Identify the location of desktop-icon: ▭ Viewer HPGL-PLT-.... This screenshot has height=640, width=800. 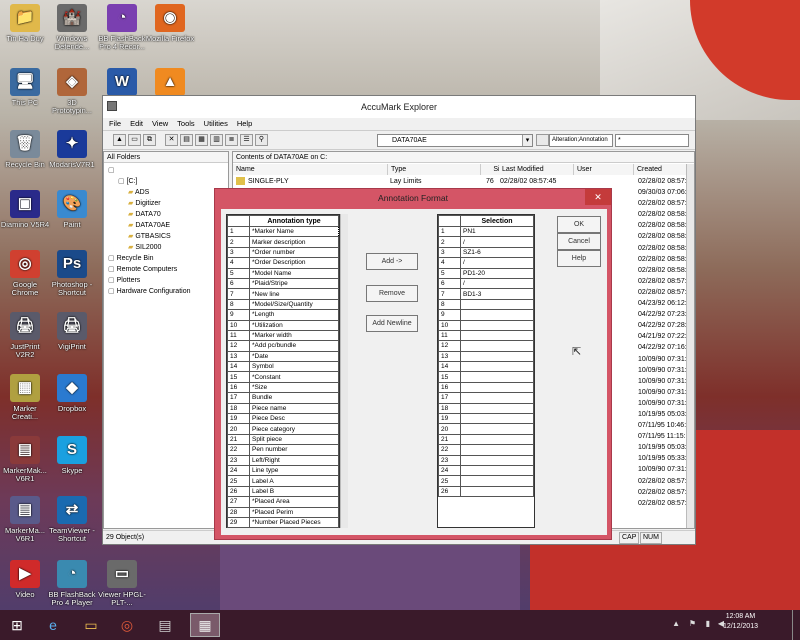
(122, 583).